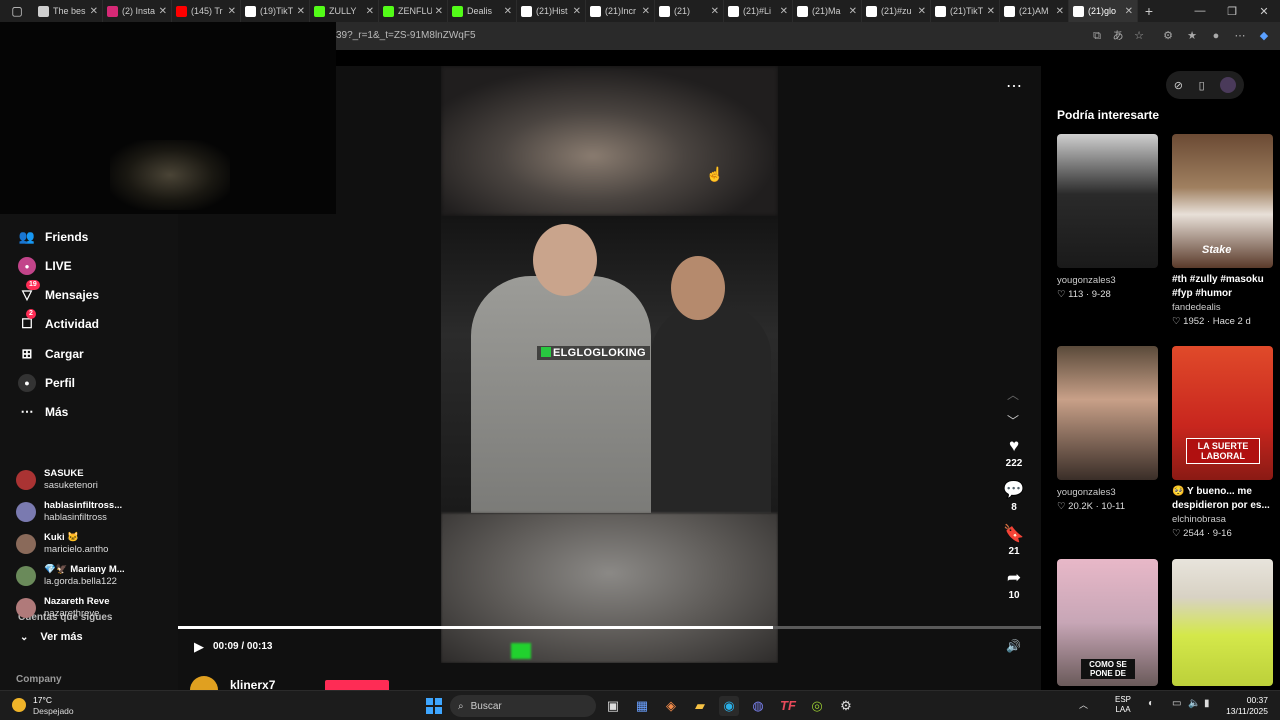 The image size is (1280, 720). I want to click on browser-tab: (21)#Li ✕, so click(758, 11).